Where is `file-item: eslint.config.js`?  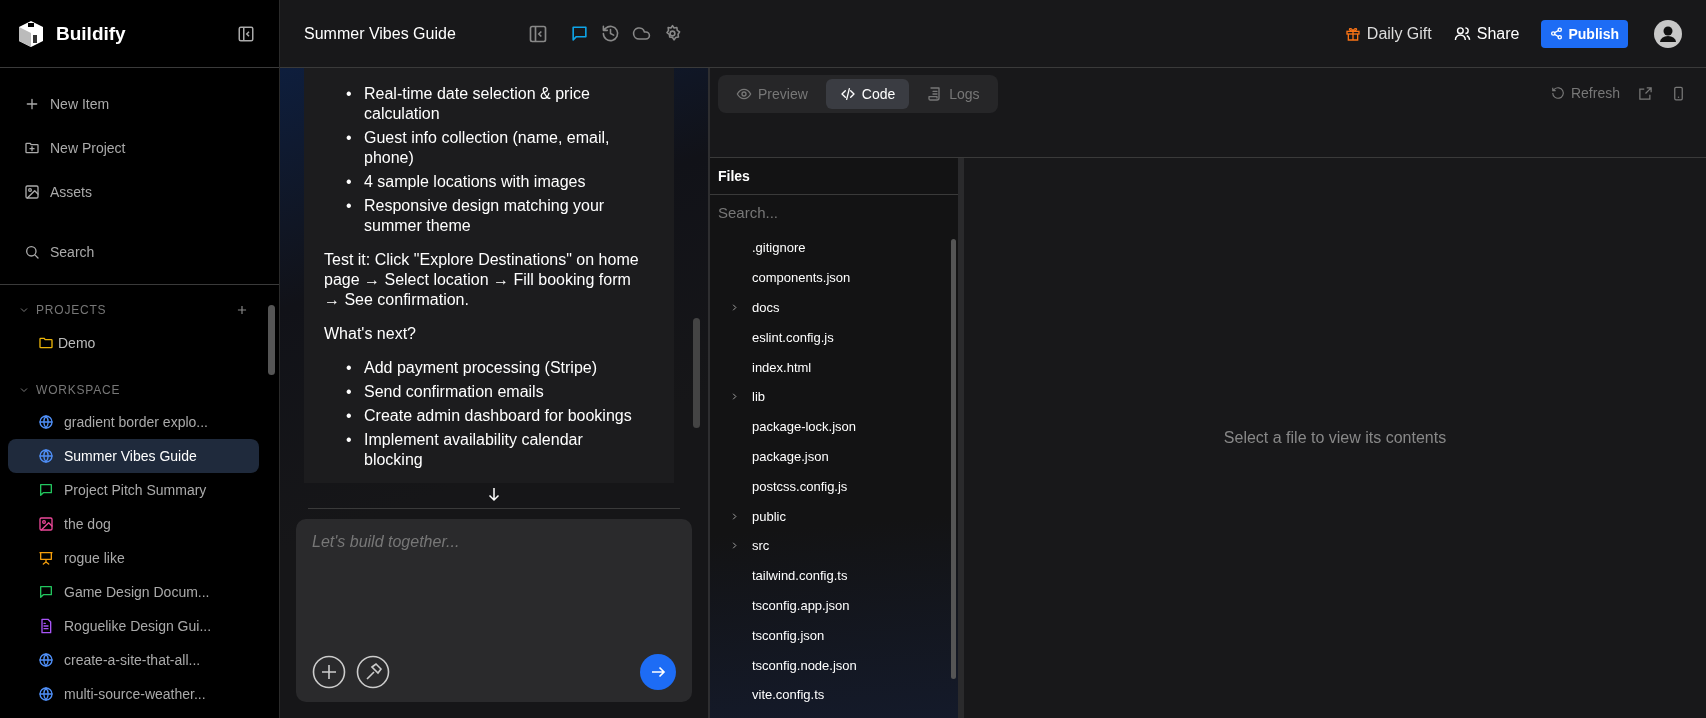
file-item: eslint.config.js is located at coordinates (834, 337).